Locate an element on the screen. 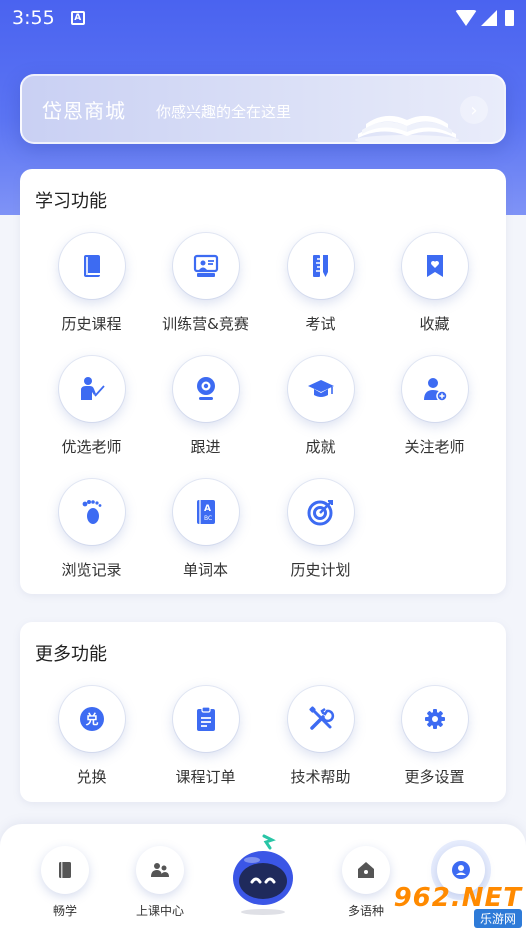 The image size is (526, 936). grid-label: 技术帮助 is located at coordinates (320, 777).